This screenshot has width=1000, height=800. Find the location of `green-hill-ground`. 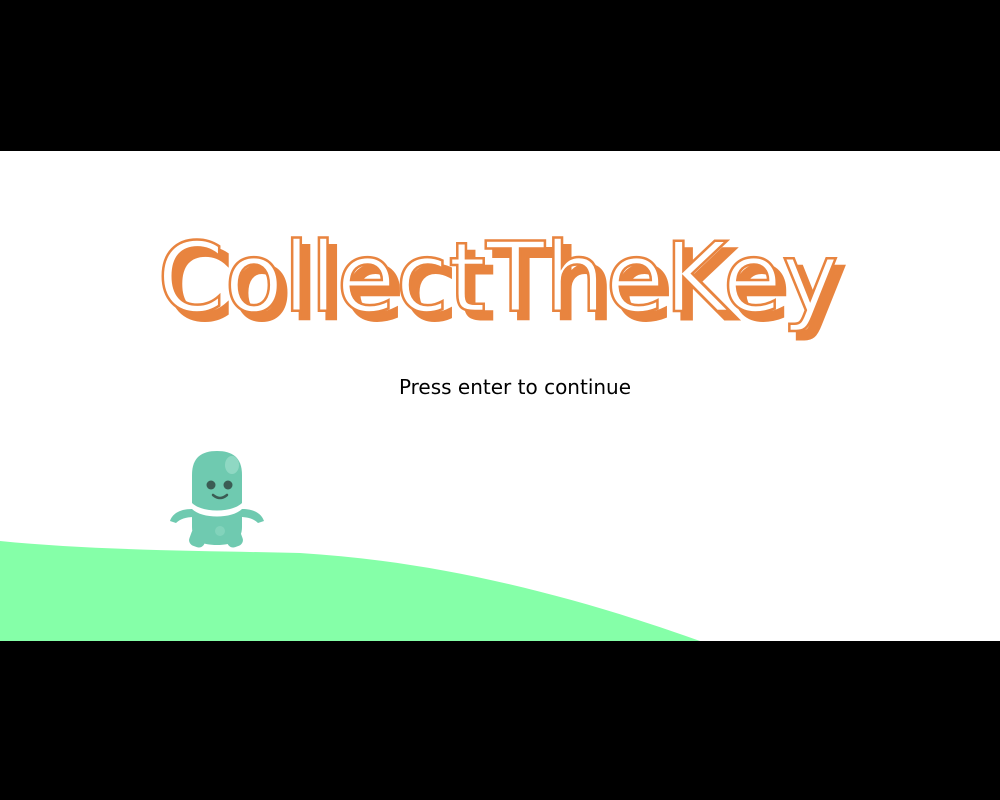

green-hill-ground is located at coordinates (350, 591).